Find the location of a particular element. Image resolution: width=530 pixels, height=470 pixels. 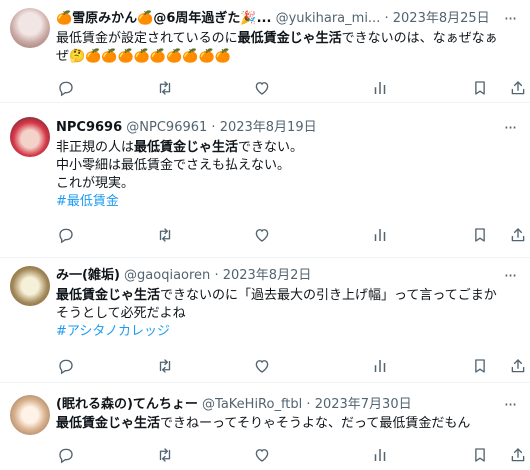

tweet-text-segment: できねーってそりゃそうよな、だって最低賃金だもん is located at coordinates (315, 423).